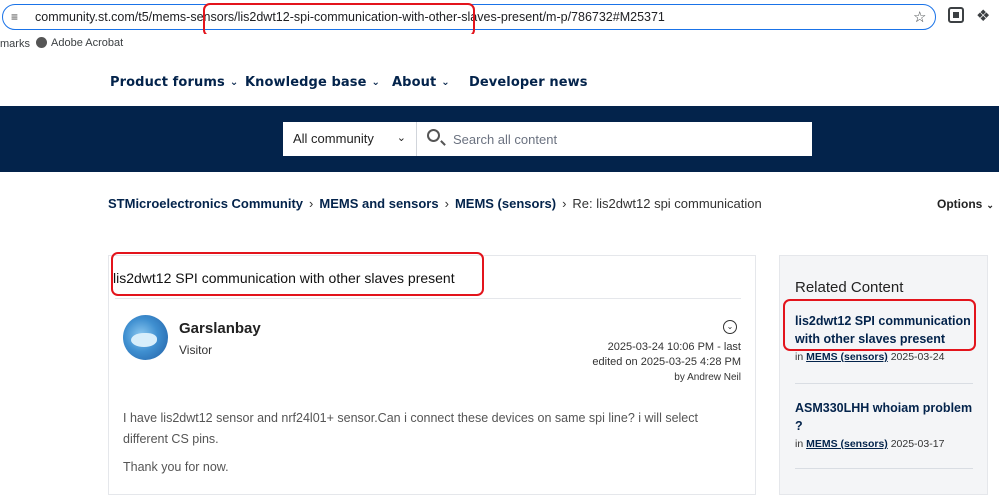 The image size is (999, 495). What do you see at coordinates (378, 203) in the screenshot?
I see `breadcrumb-mems-and-sensors: MEMS and sensors` at bounding box center [378, 203].